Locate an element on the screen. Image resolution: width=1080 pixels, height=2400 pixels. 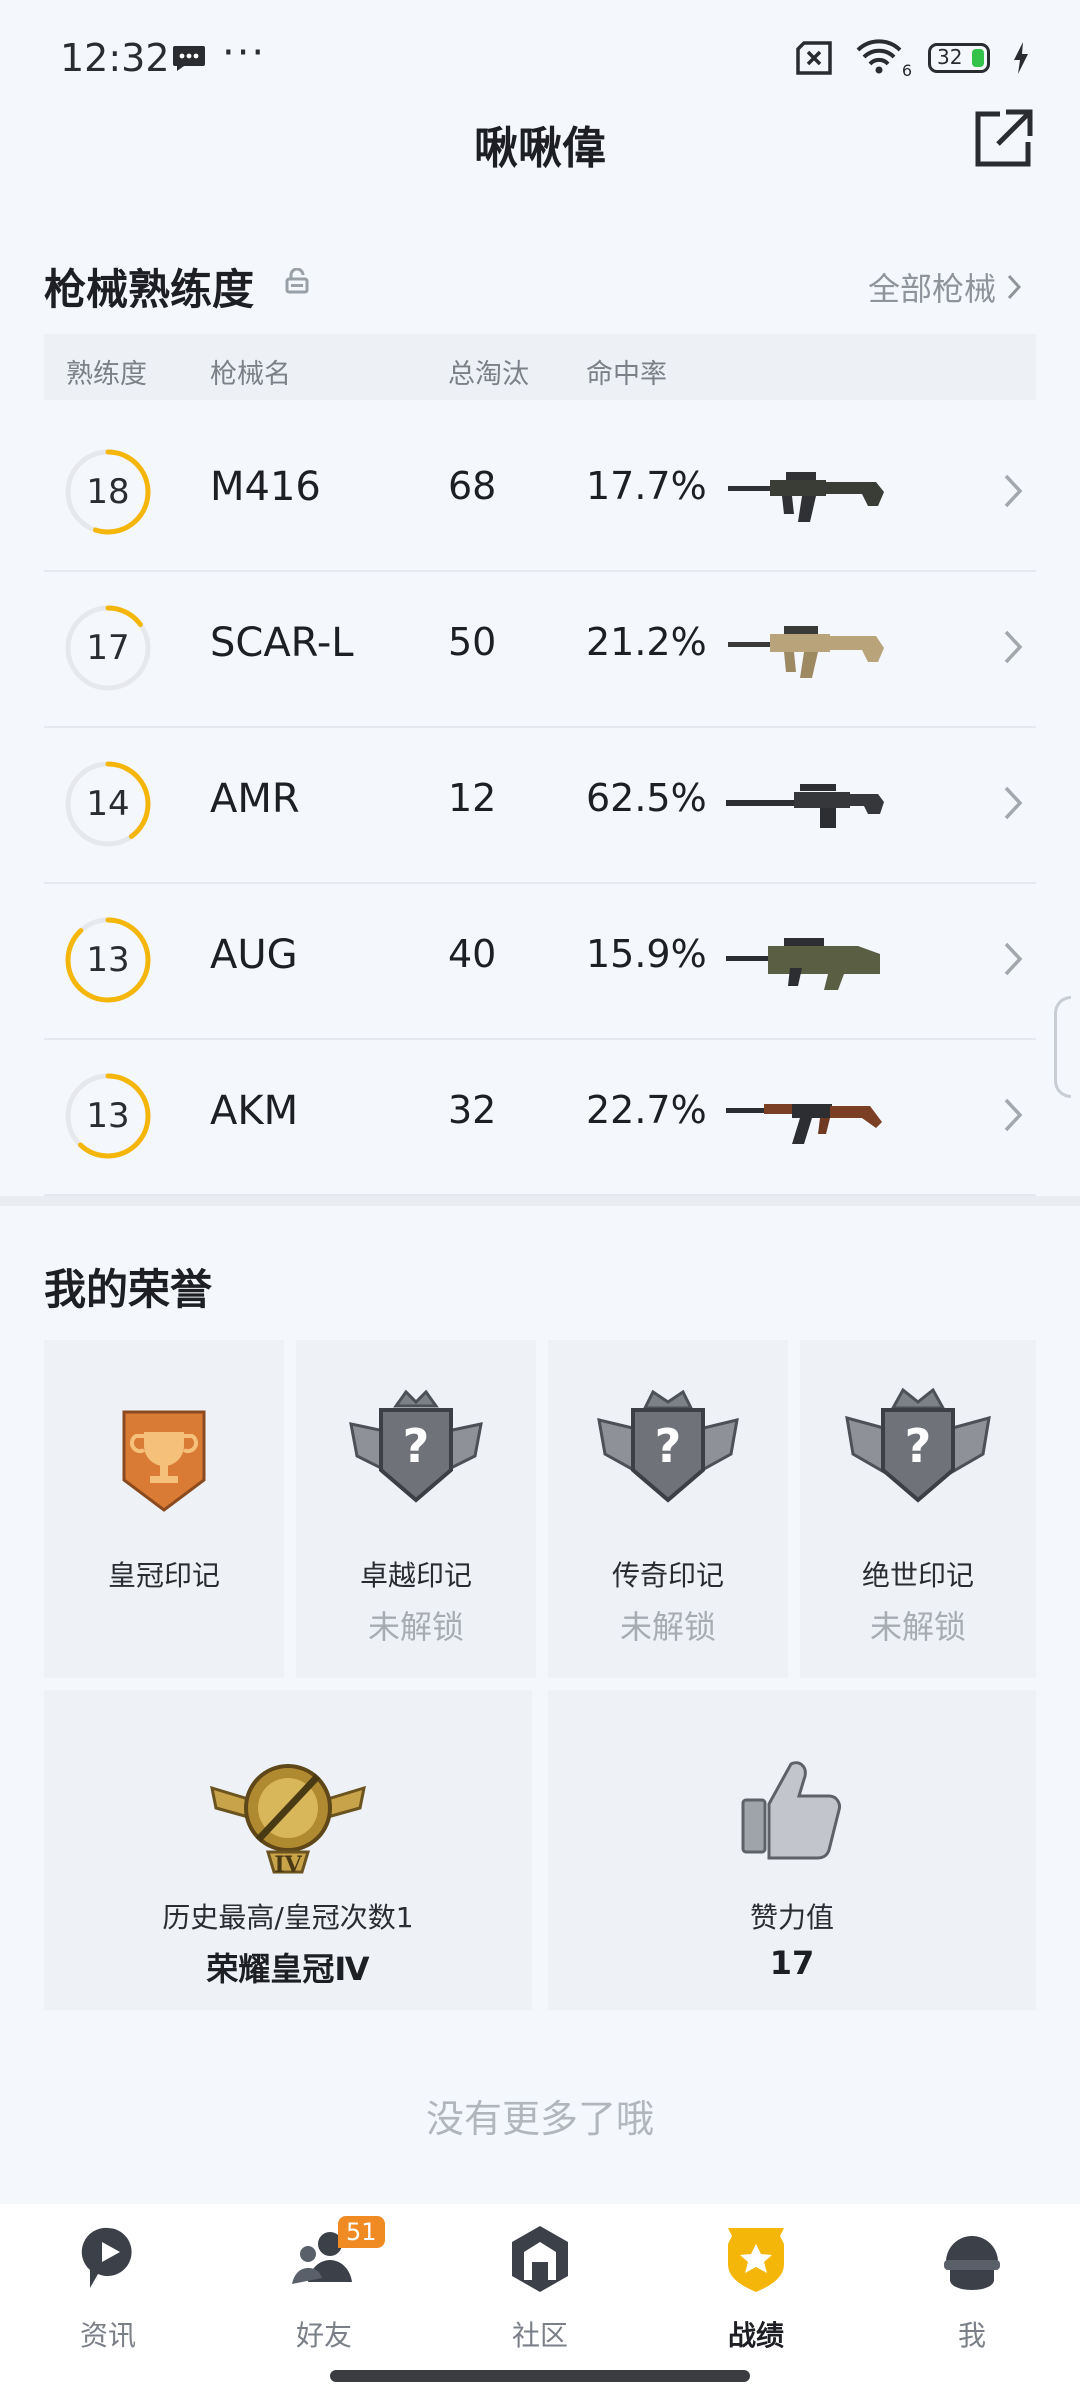
weapon-name: SCAR-L is located at coordinates (282, 643).